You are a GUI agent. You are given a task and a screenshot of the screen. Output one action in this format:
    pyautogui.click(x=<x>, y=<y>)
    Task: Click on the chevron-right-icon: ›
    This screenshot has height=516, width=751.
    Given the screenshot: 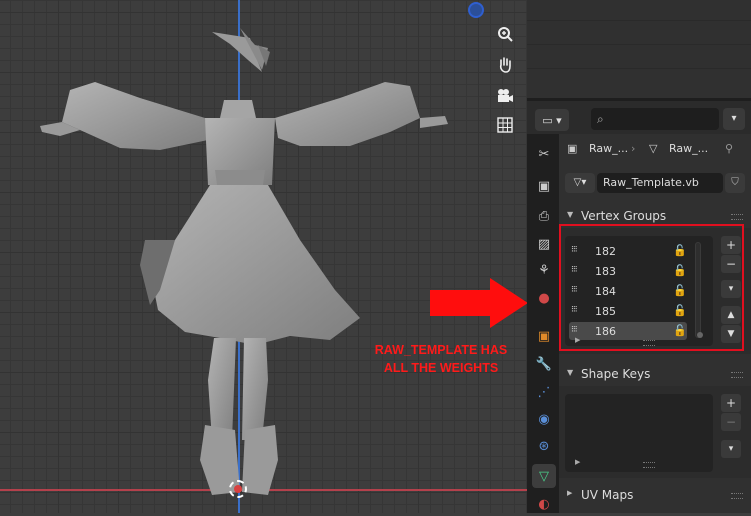 What is the action you would take?
    pyautogui.click(x=633, y=148)
    